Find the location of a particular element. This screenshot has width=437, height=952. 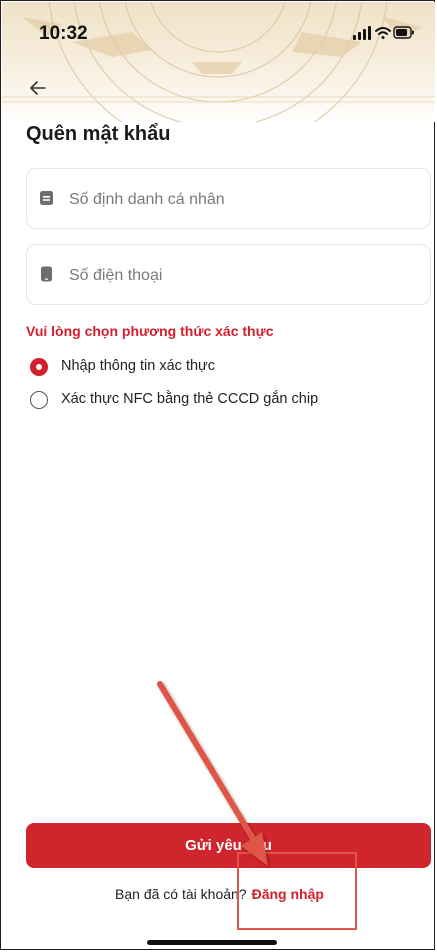

option-label: Nhập thông tin xác thực is located at coordinates (138, 366).